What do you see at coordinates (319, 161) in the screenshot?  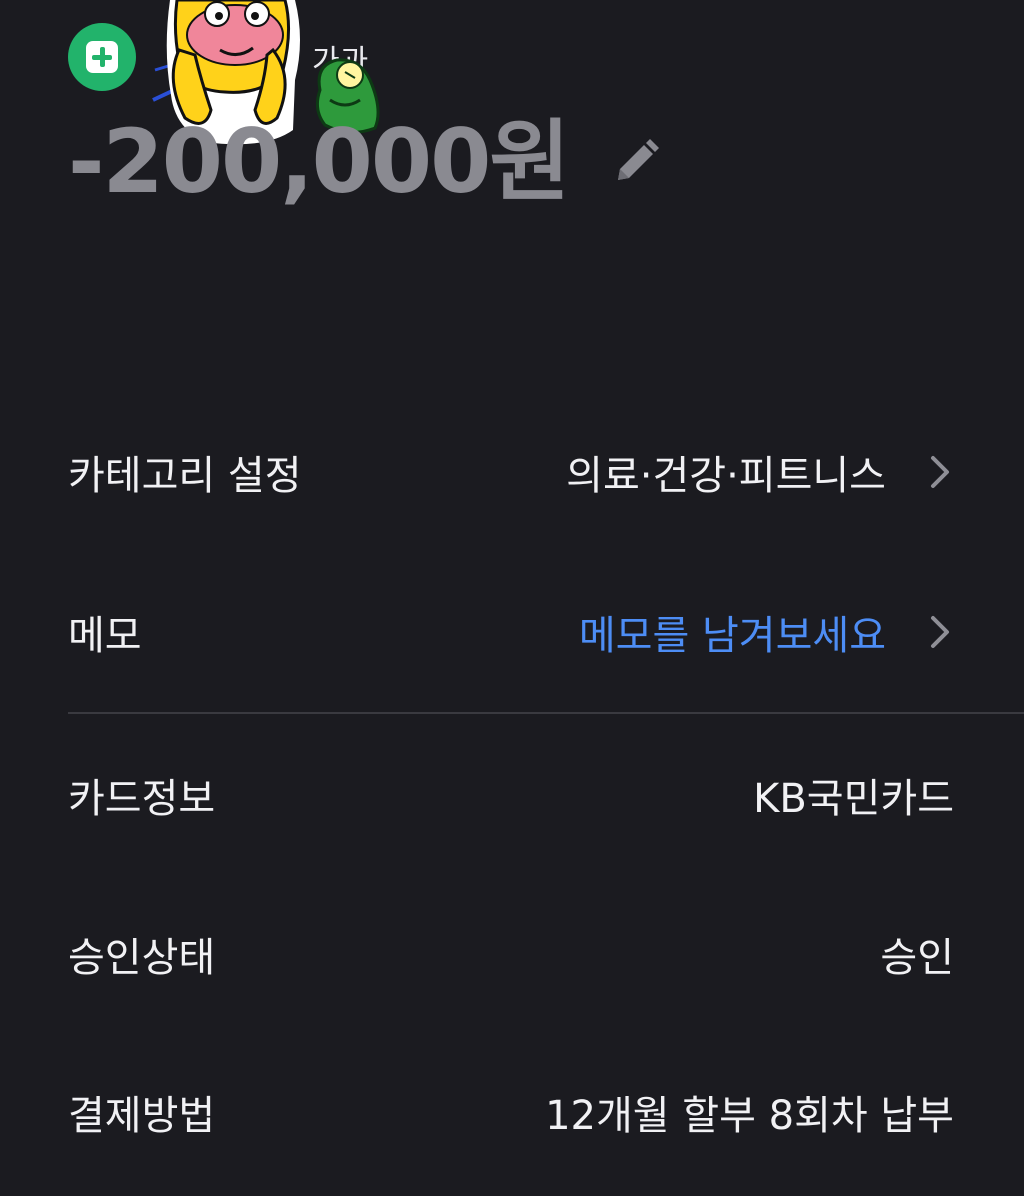 I see `transaction-amount: -200,000원` at bounding box center [319, 161].